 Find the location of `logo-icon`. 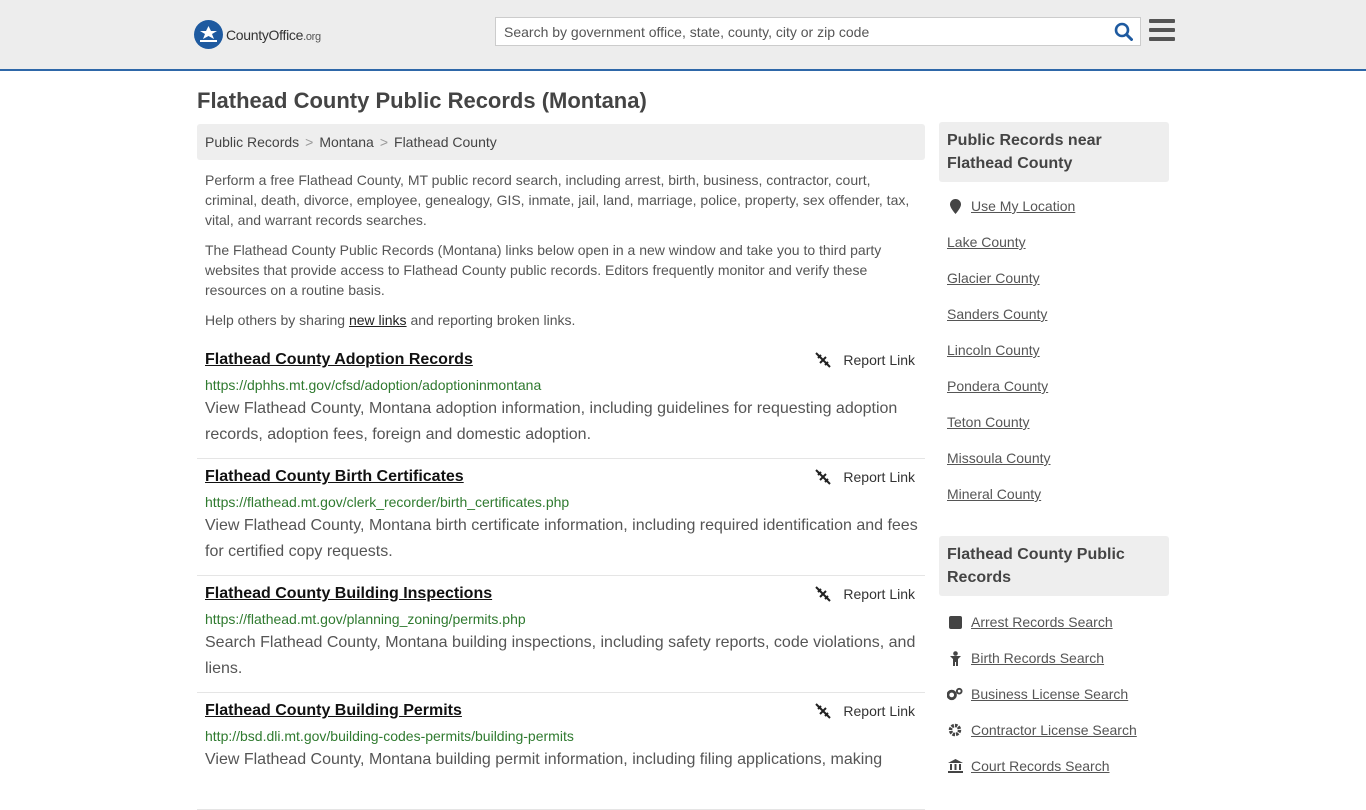

logo-icon is located at coordinates (208, 34).